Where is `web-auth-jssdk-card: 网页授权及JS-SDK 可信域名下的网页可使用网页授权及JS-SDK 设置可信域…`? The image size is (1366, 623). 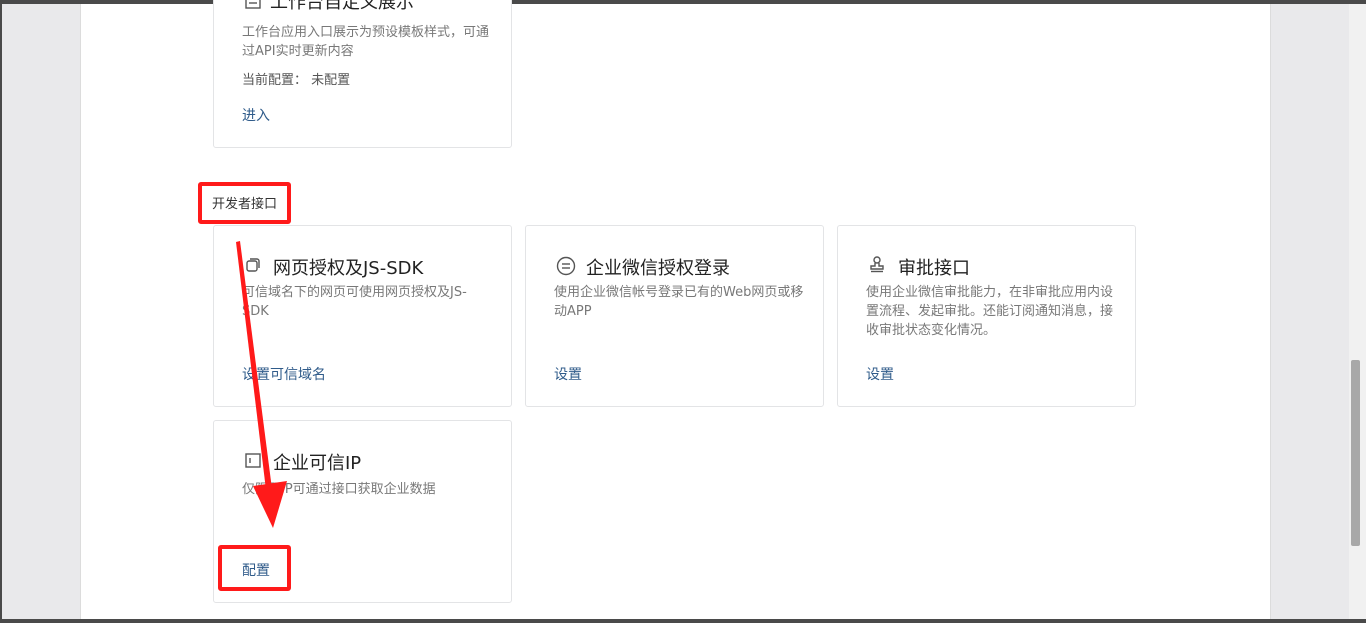 web-auth-jssdk-card: 网页授权及JS-SDK 可信域名下的网页可使用网页授权及JS-SDK 设置可信域… is located at coordinates (362, 316).